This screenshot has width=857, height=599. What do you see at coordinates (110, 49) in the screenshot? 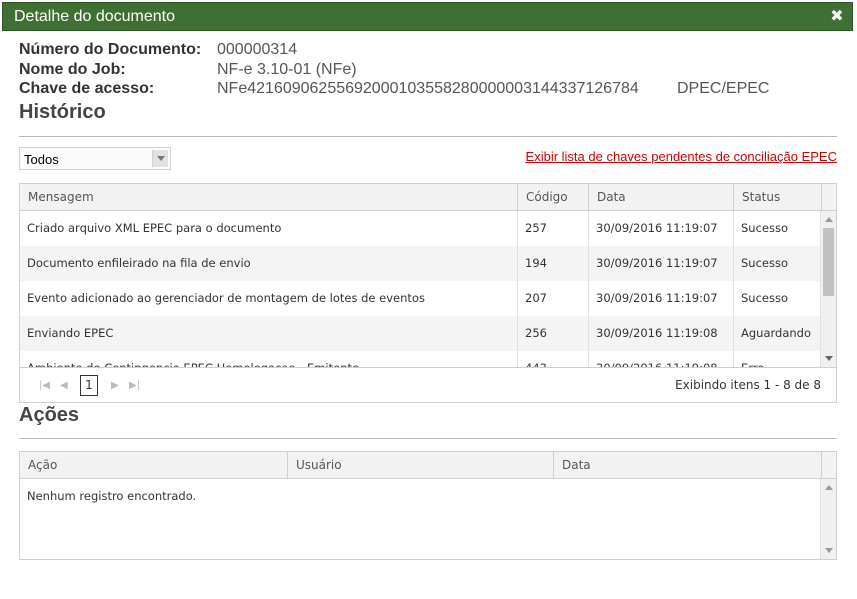
I see `document-number-label: Número do Documento:` at bounding box center [110, 49].